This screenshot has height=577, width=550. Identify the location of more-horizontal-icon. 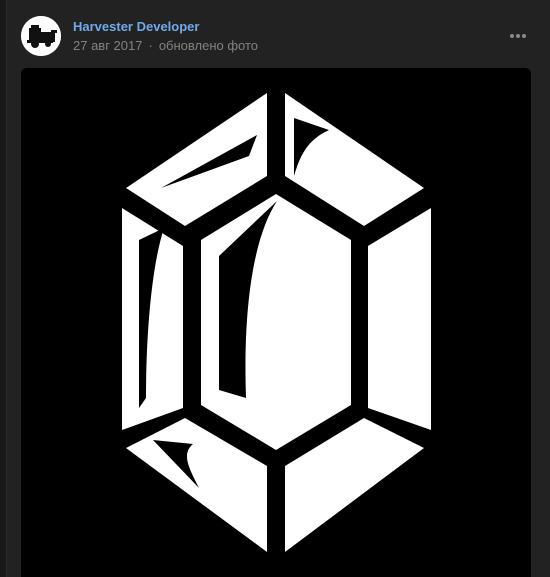
(518, 36).